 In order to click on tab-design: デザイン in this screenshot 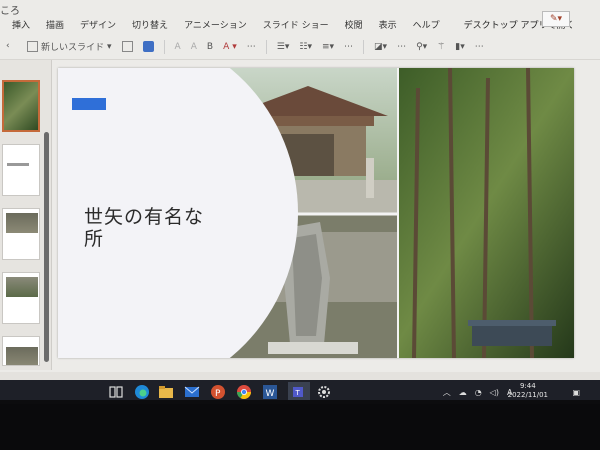, I will do `click(98, 24)`.